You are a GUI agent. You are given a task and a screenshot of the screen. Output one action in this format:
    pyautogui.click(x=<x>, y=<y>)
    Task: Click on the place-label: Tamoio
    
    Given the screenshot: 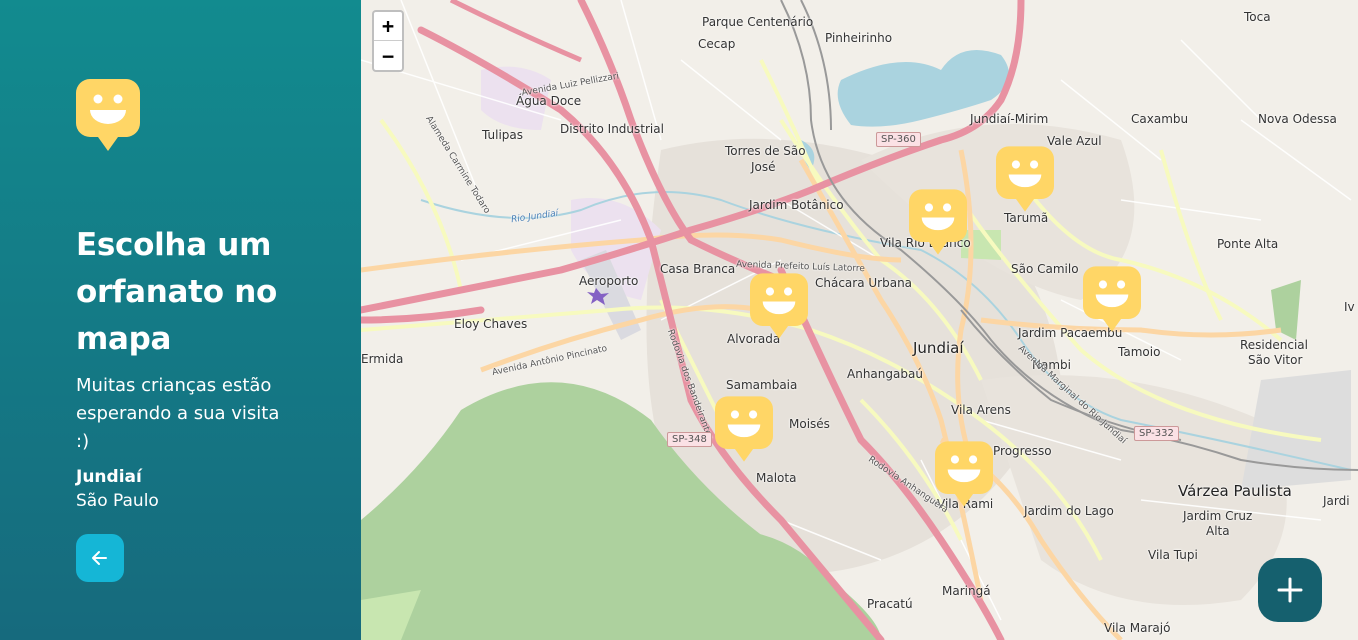 What is the action you would take?
    pyautogui.click(x=1139, y=352)
    